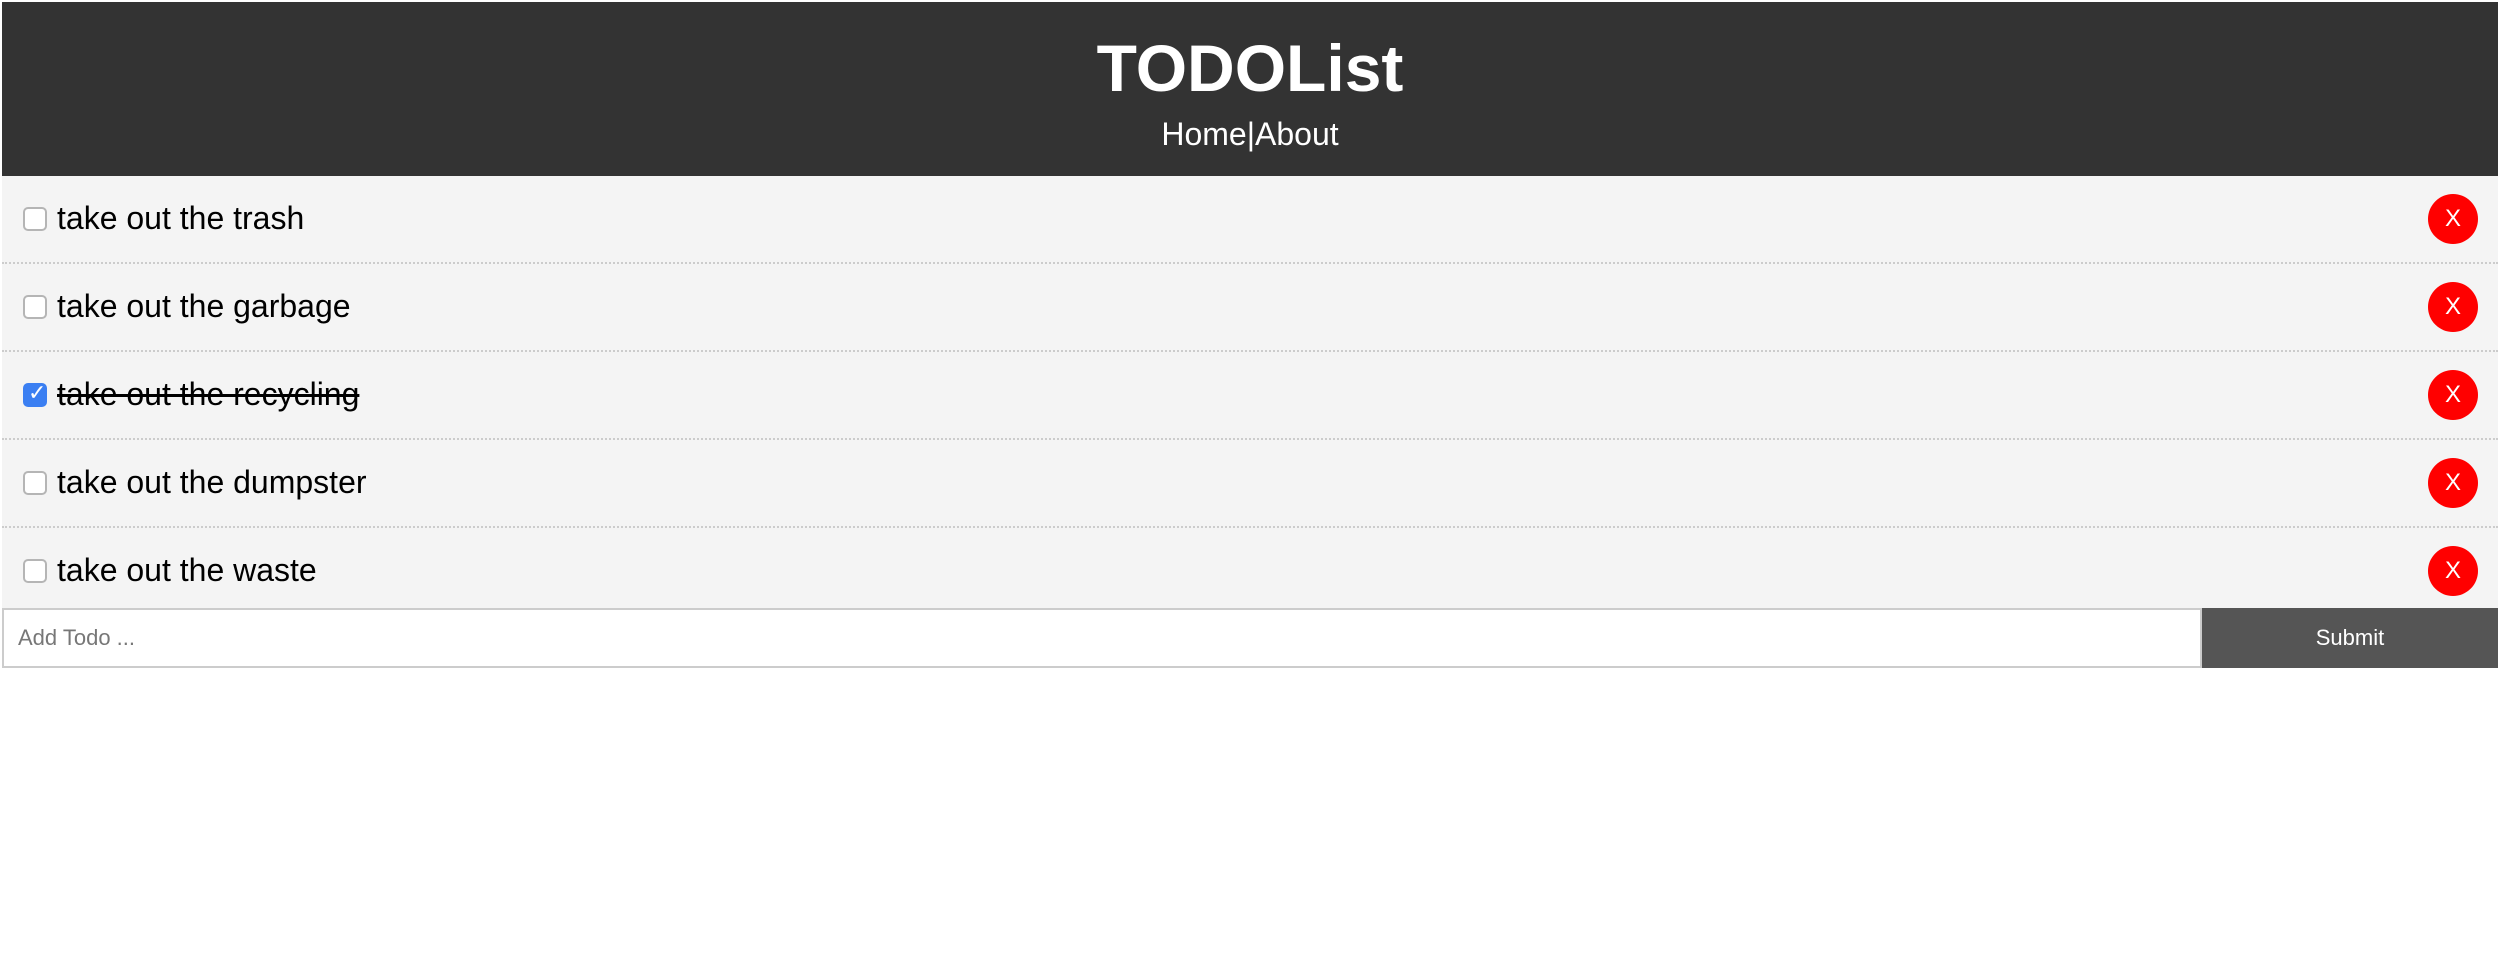  I want to click on todo-title: take out the recycling, so click(208, 394).